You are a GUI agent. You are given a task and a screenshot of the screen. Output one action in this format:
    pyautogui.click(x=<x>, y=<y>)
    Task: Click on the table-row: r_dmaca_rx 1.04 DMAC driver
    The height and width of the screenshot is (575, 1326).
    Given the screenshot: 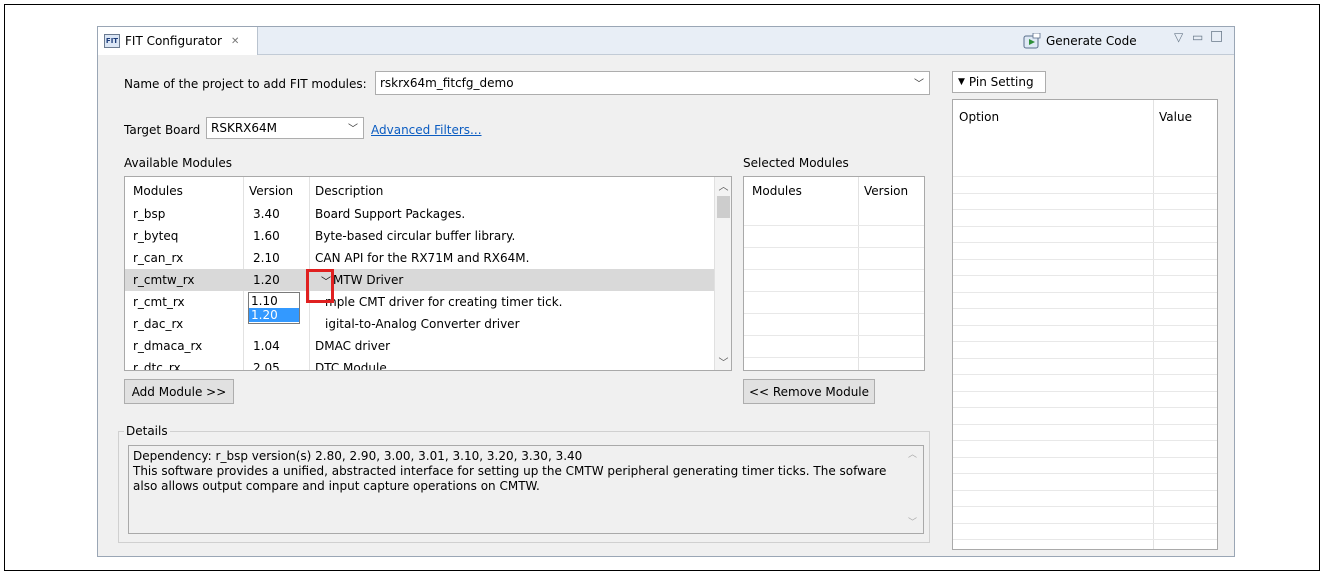 What is the action you would take?
    pyautogui.click(x=420, y=346)
    